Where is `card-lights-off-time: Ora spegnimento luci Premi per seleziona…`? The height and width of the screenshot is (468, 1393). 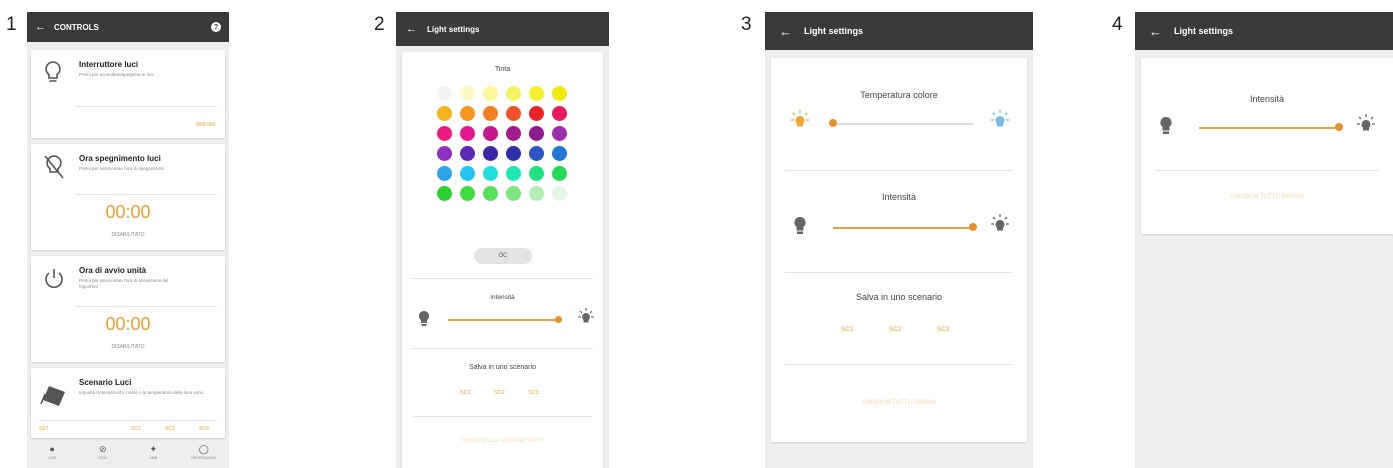 card-lights-off-time: Ora spegnimento luci Premi per seleziona… is located at coordinates (128, 197).